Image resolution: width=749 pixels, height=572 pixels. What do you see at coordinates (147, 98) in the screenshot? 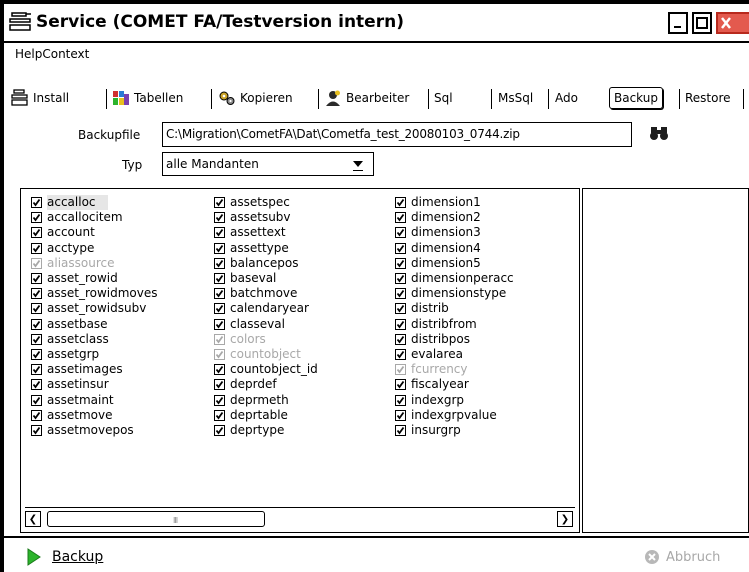
I see `toolbar-tabellen: Tabellen` at bounding box center [147, 98].